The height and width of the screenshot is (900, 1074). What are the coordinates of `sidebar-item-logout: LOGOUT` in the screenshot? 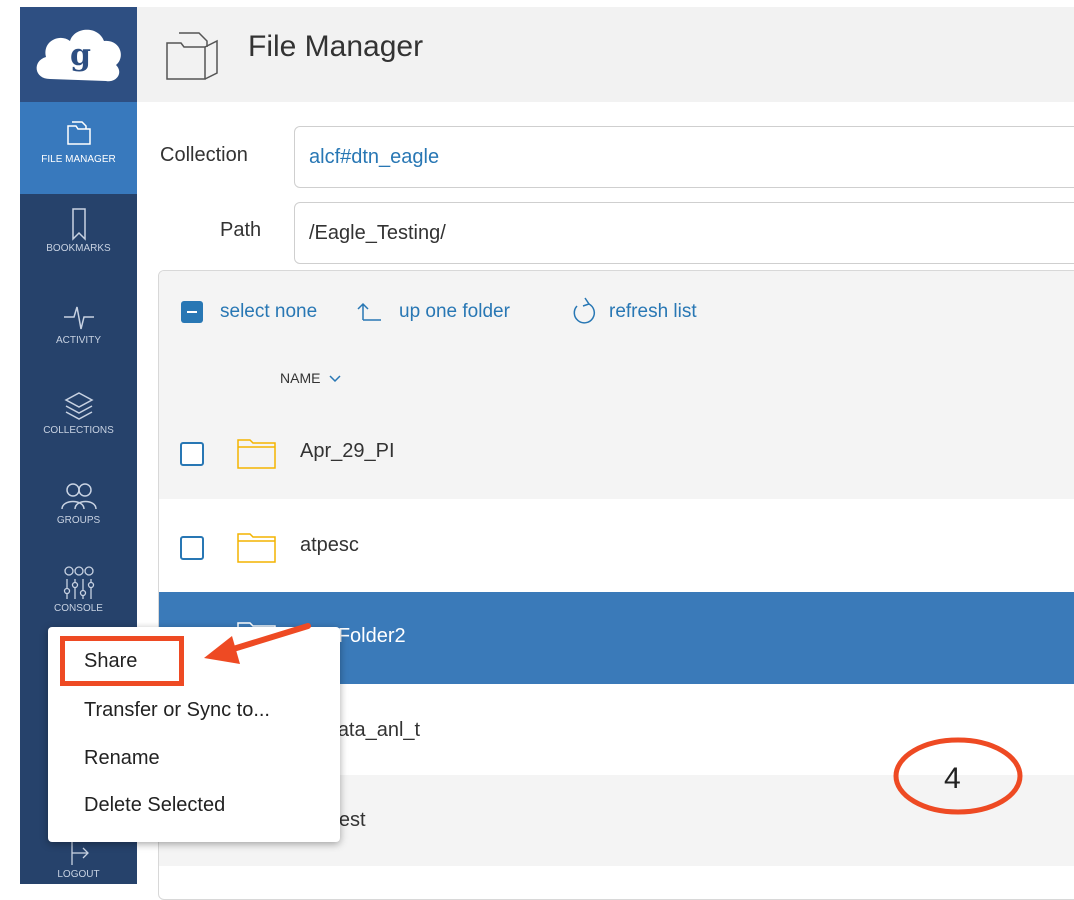 It's located at (78, 860).